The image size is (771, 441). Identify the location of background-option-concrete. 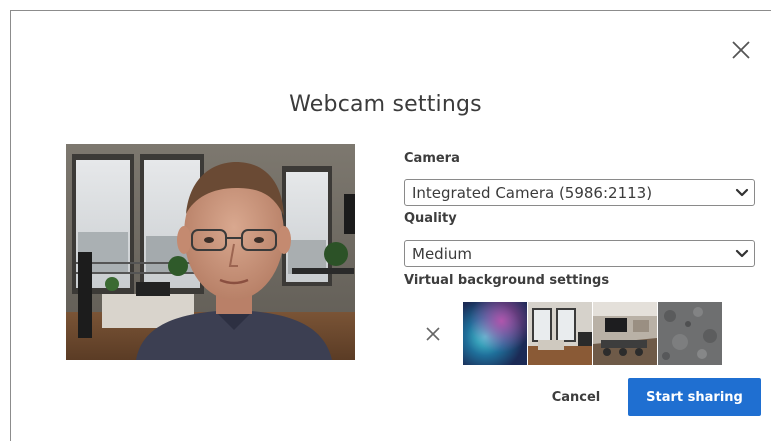
(690, 333).